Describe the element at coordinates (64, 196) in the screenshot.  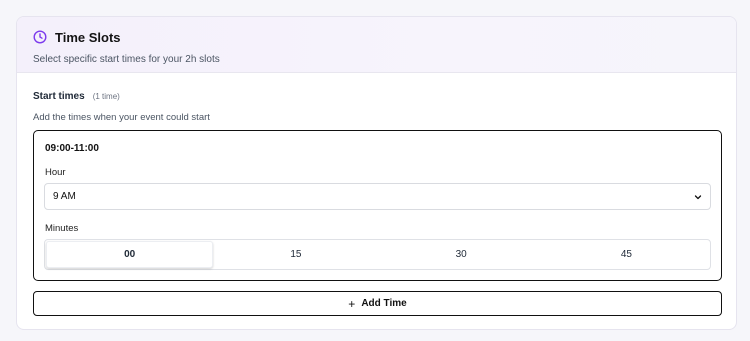
I see `hour-select-value: 9 AM` at that location.